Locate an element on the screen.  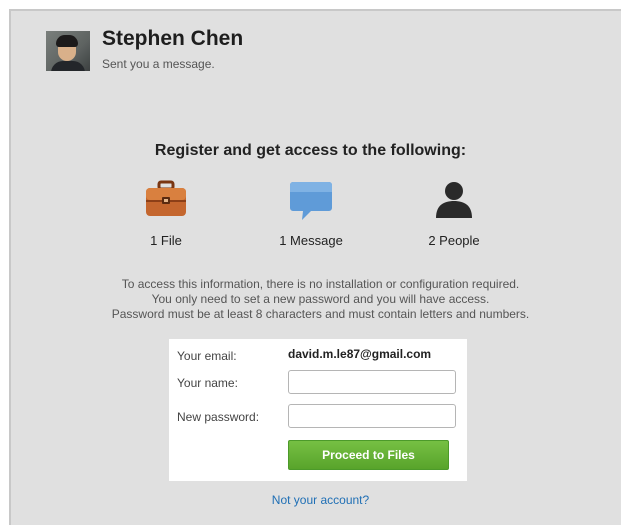
sender-name: Stephen Chen is located at coordinates (173, 38).